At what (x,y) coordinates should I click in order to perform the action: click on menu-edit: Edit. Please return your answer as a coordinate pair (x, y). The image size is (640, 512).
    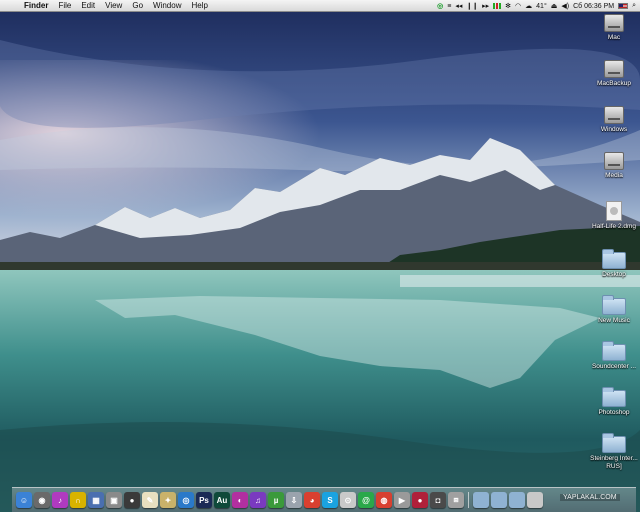
    Looking at the image, I should click on (88, 5).